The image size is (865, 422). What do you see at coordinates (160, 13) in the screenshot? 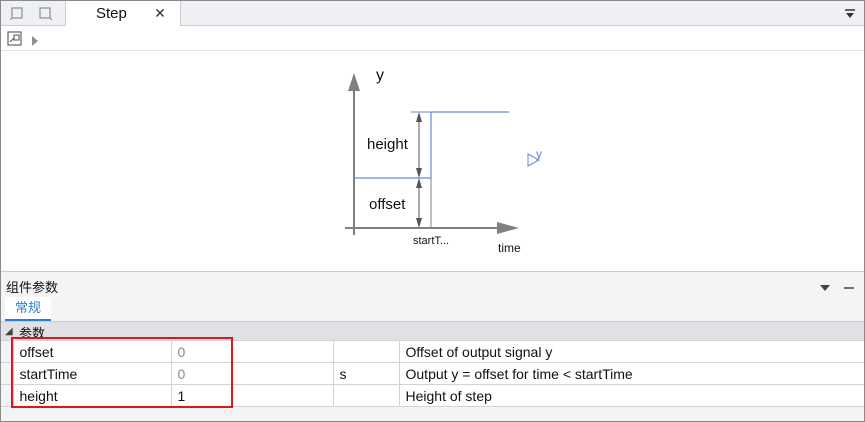
I see `close-icon: ✕` at bounding box center [160, 13].